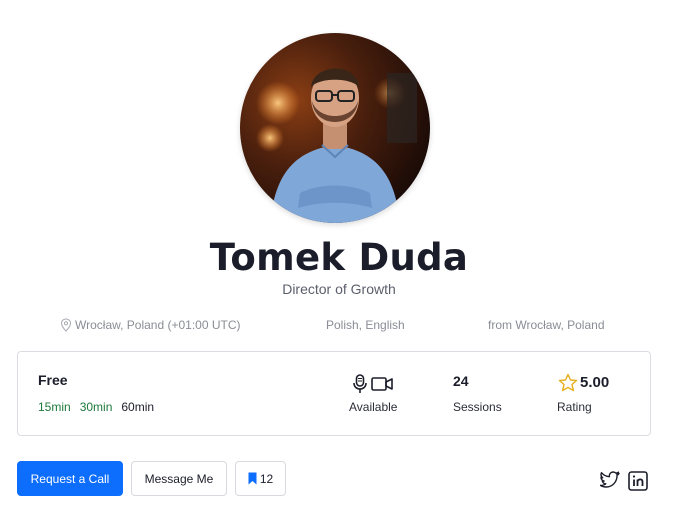  What do you see at coordinates (54, 407) in the screenshot?
I see `duration-option: 15min` at bounding box center [54, 407].